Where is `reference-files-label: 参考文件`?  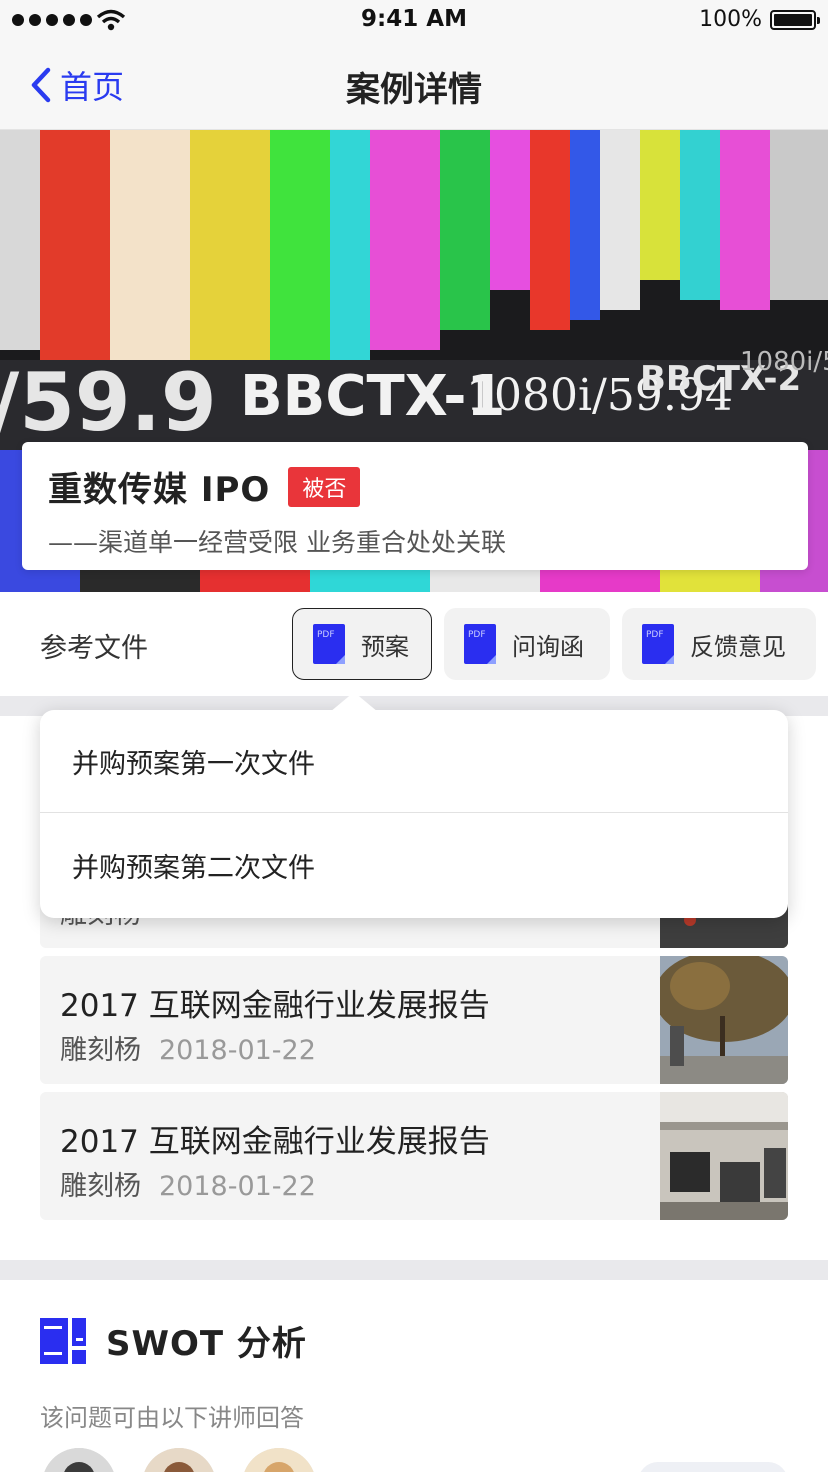
reference-files-label: 参考文件 is located at coordinates (94, 648).